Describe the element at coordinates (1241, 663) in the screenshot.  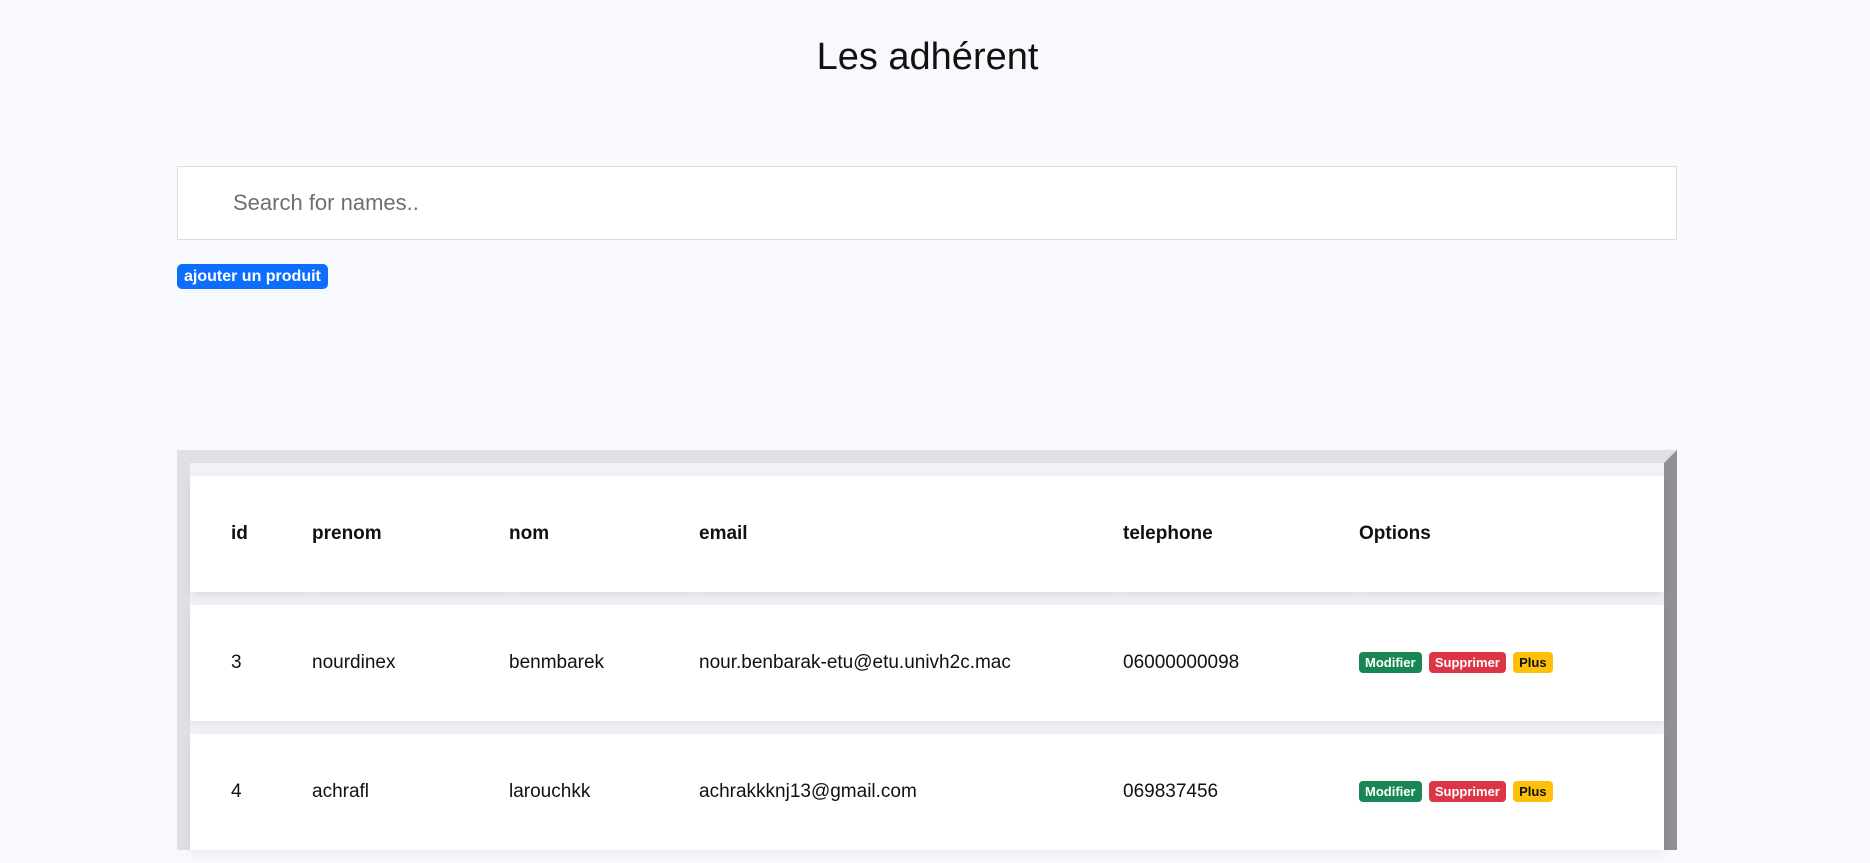
I see `cell-telephone: 06000000098` at that location.